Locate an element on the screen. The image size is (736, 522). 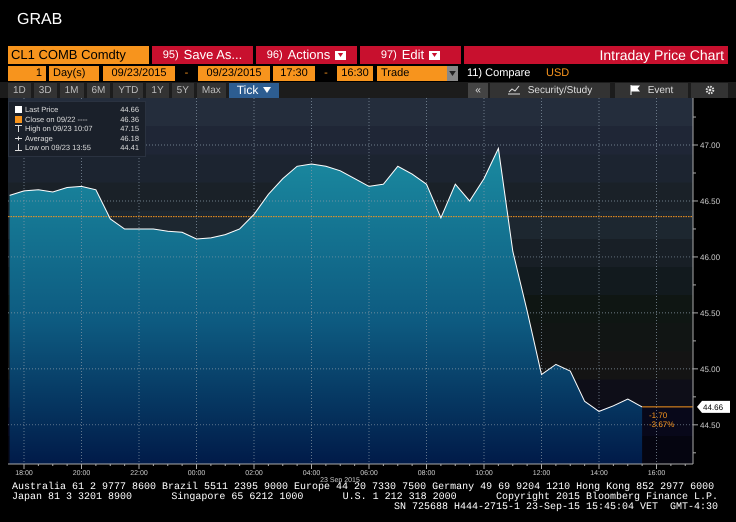
period-tab: 5Y is located at coordinates (183, 90).